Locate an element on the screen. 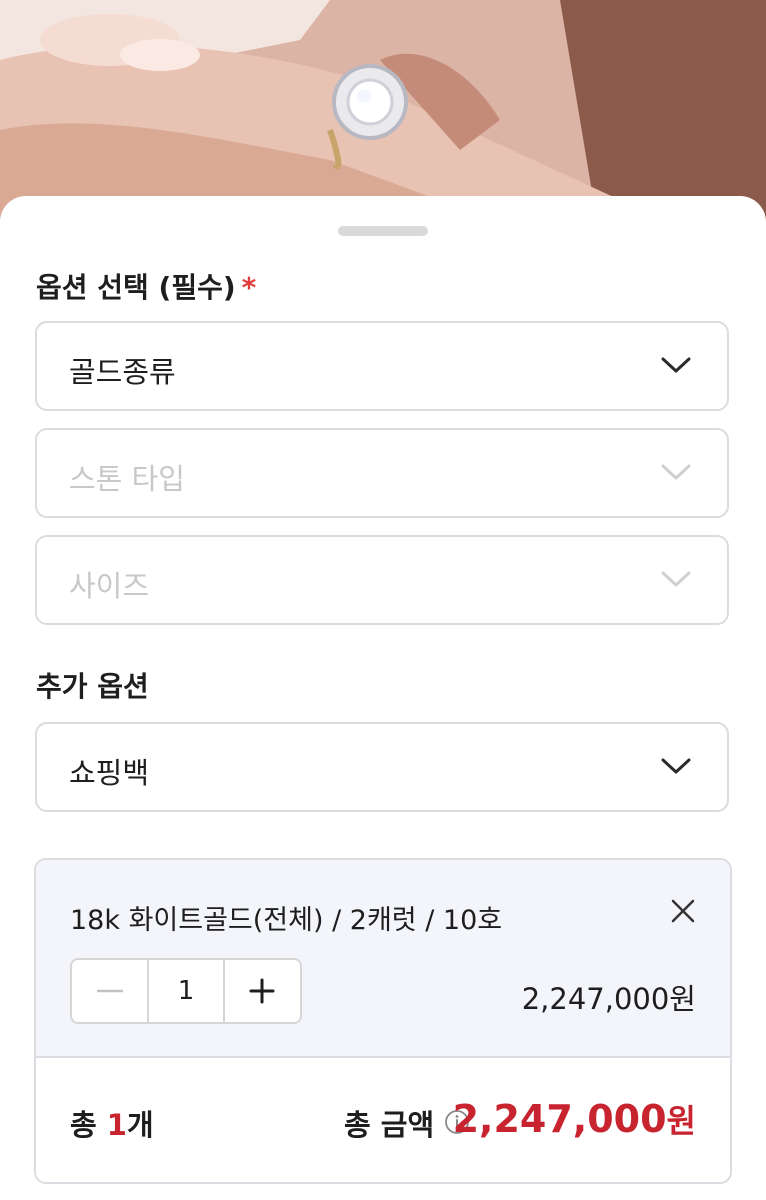 This screenshot has width=766, height=1200. increase-button is located at coordinates (262, 991).